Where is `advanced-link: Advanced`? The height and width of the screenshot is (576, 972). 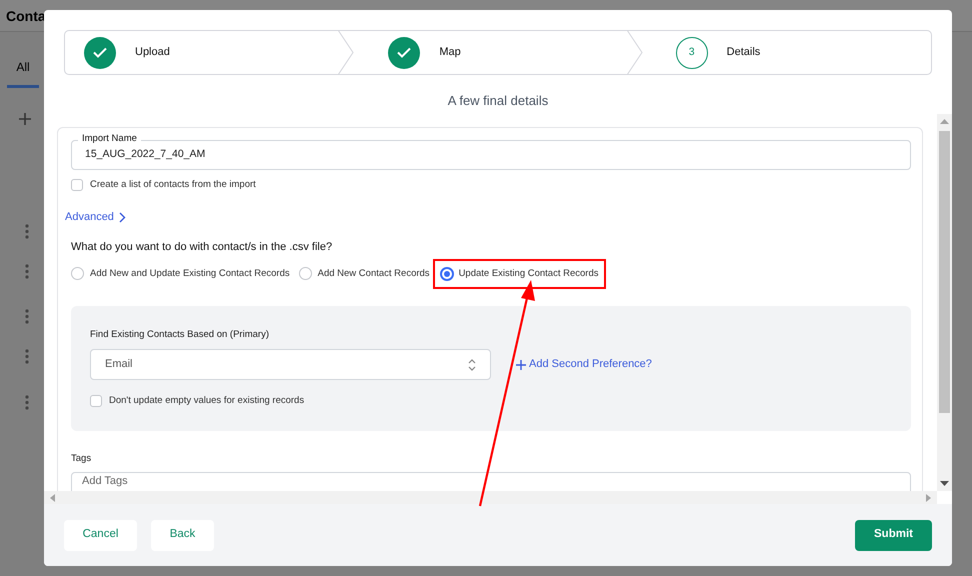 advanced-link: Advanced is located at coordinates (95, 217).